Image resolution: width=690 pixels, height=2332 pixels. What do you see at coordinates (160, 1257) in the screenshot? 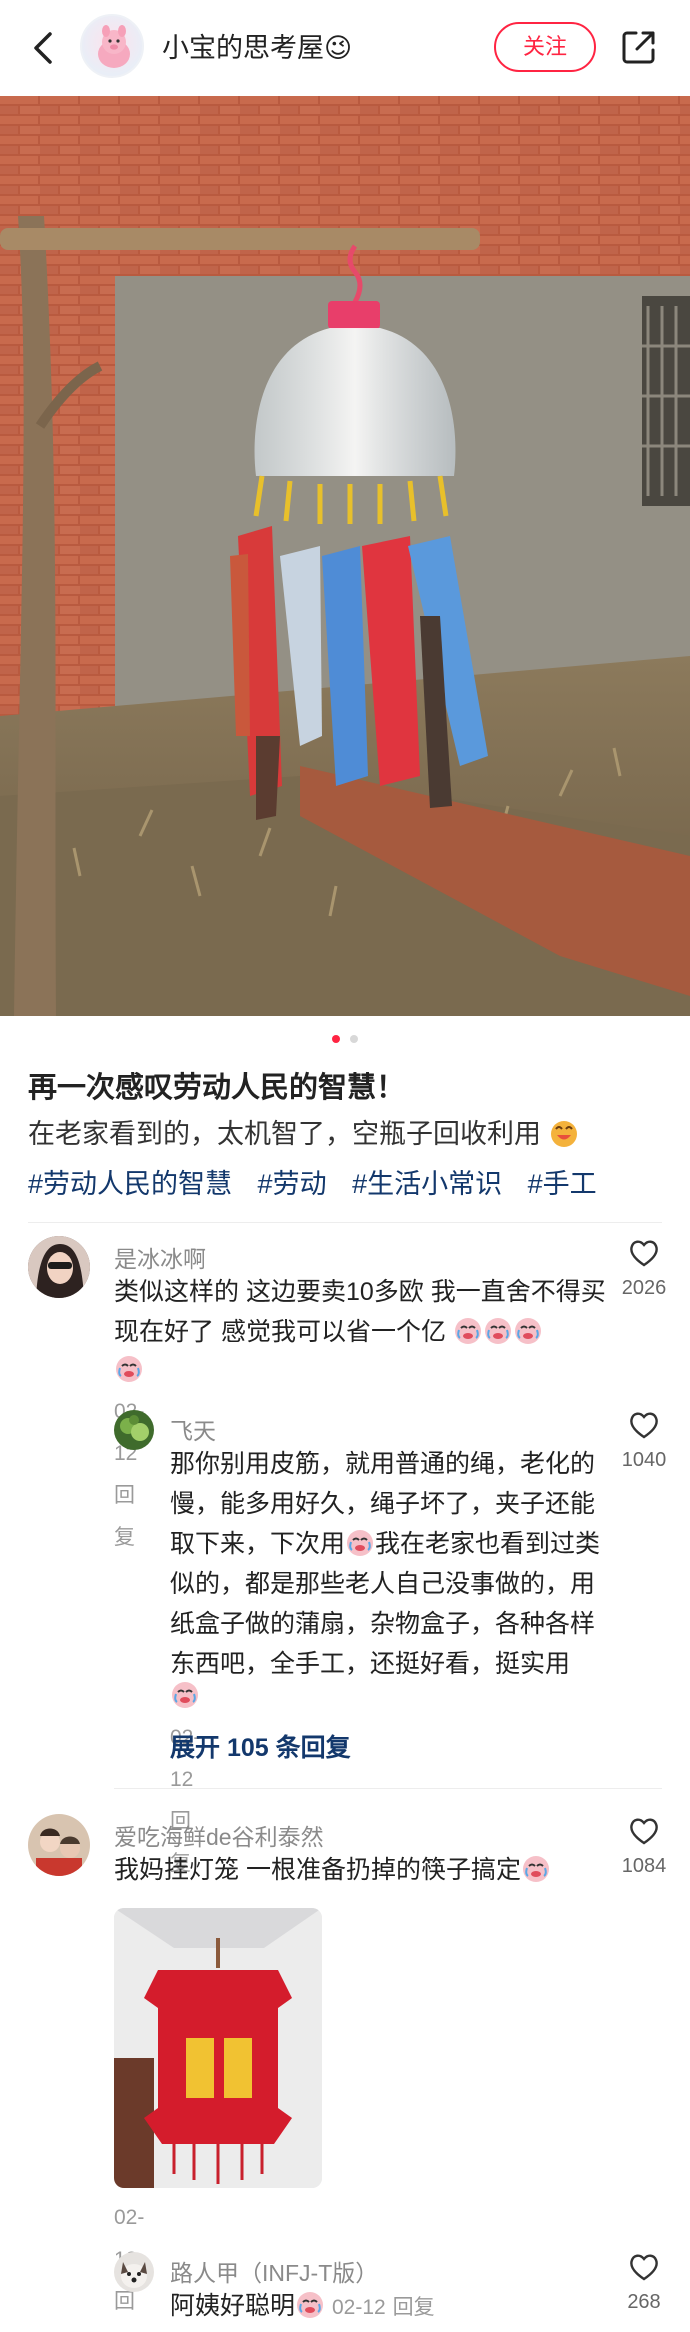
I see `comment-username: 是冰冰啊` at bounding box center [160, 1257].